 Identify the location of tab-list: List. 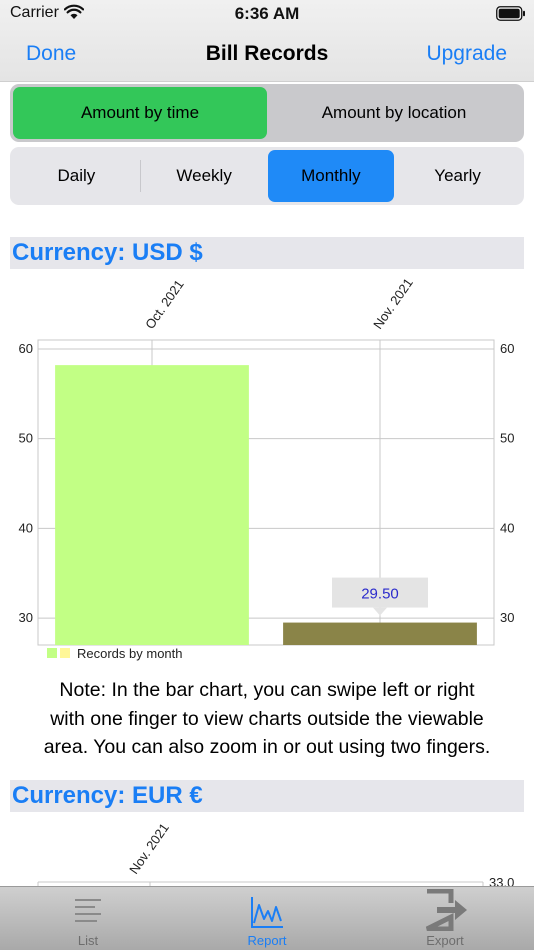
(88, 918).